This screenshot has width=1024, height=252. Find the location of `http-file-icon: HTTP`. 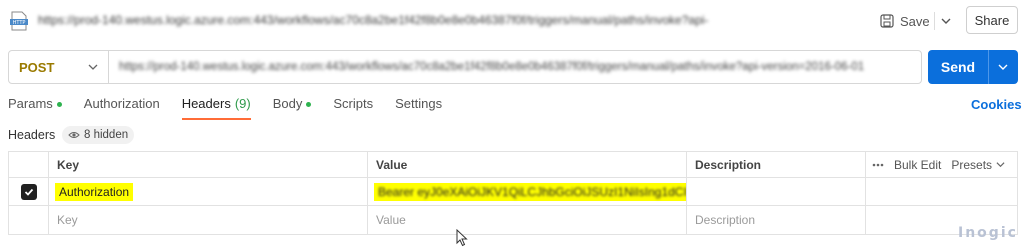

http-file-icon: HTTP is located at coordinates (19, 21).